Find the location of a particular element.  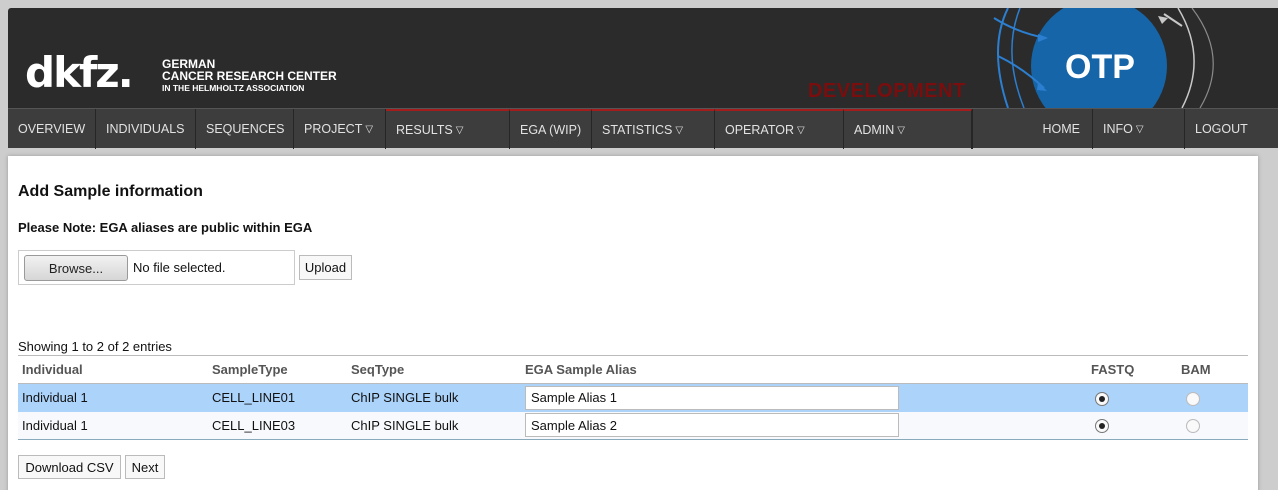

nav-results: RESULTS ▽ is located at coordinates (448, 129).